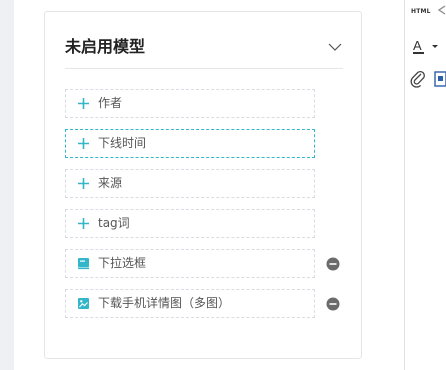  I want to click on field-tag-words: tag词, so click(190, 223).